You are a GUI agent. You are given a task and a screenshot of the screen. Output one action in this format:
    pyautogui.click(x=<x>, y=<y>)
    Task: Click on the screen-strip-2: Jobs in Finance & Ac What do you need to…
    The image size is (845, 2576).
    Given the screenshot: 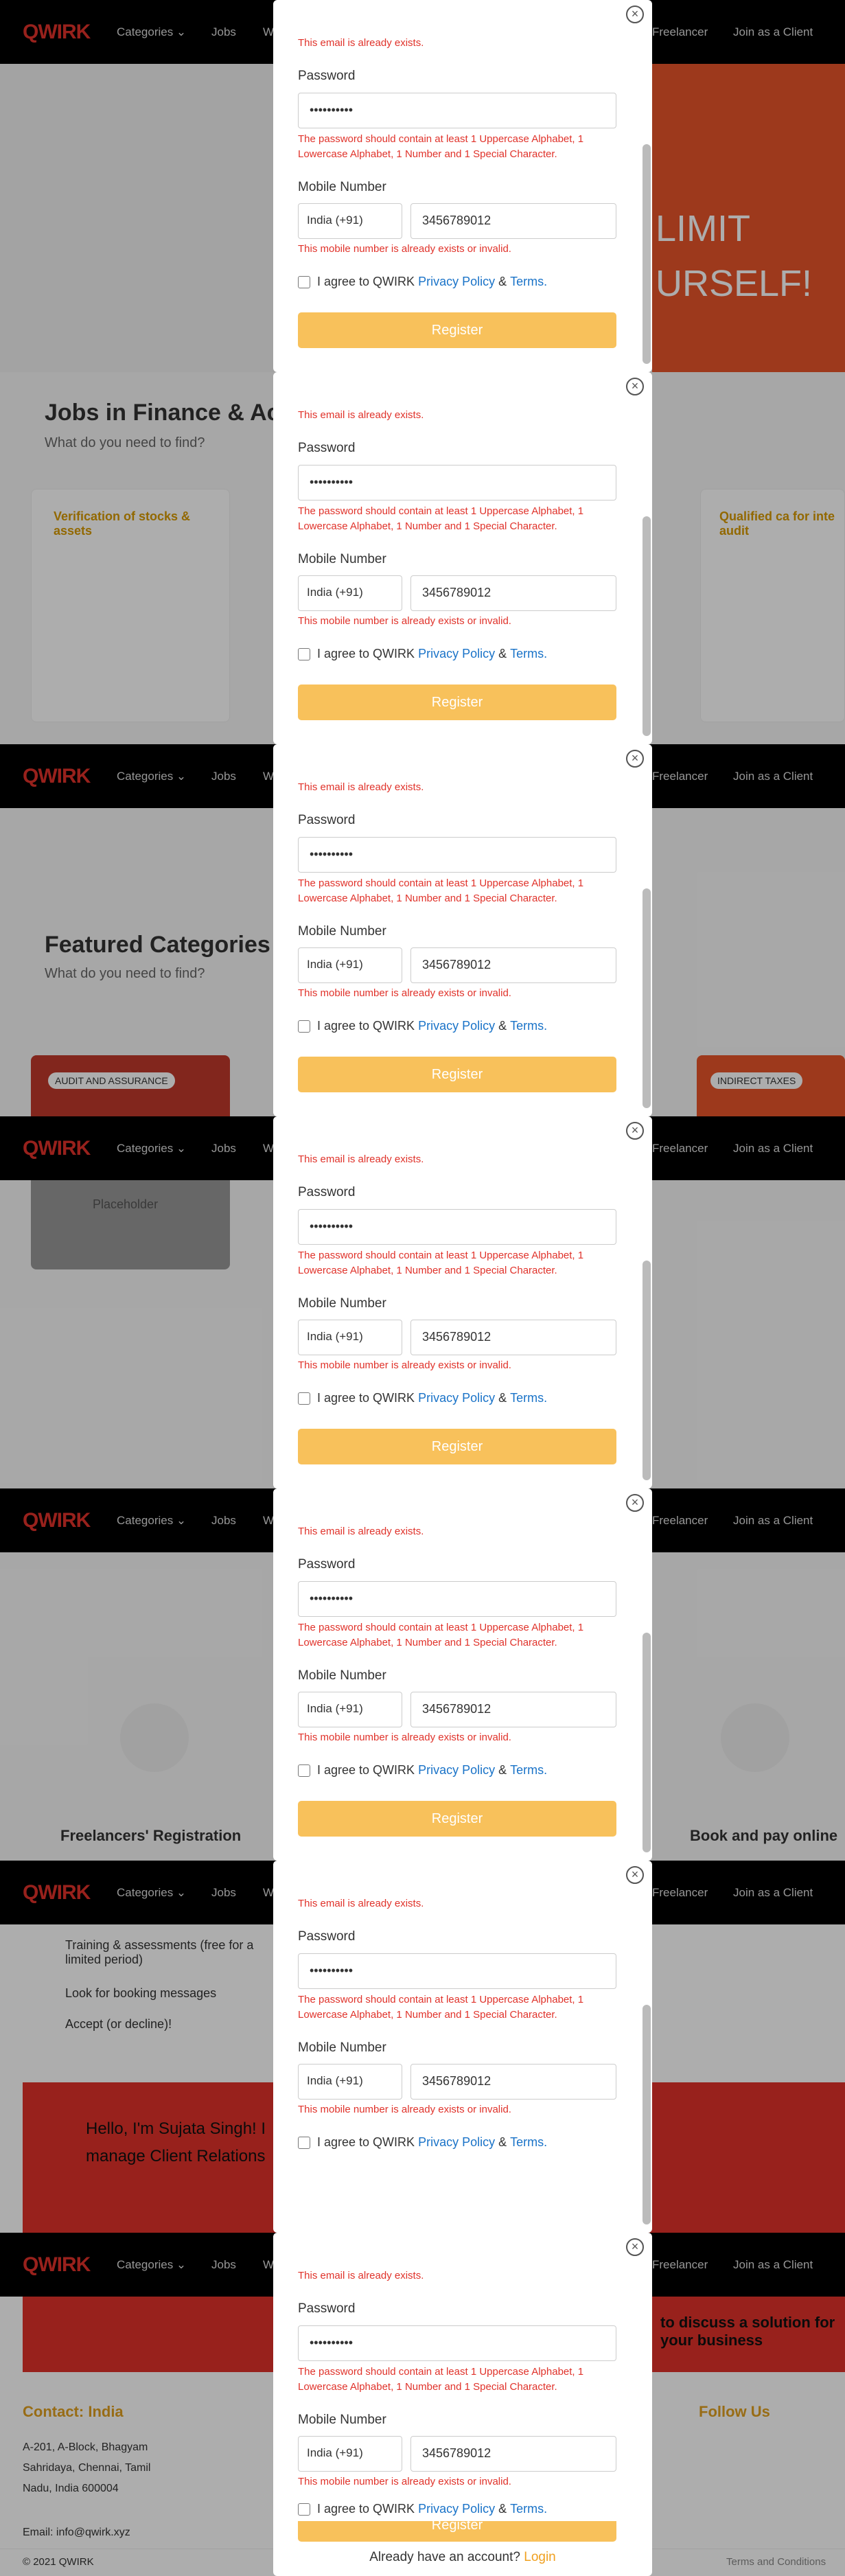 What is the action you would take?
    pyautogui.click(x=422, y=558)
    